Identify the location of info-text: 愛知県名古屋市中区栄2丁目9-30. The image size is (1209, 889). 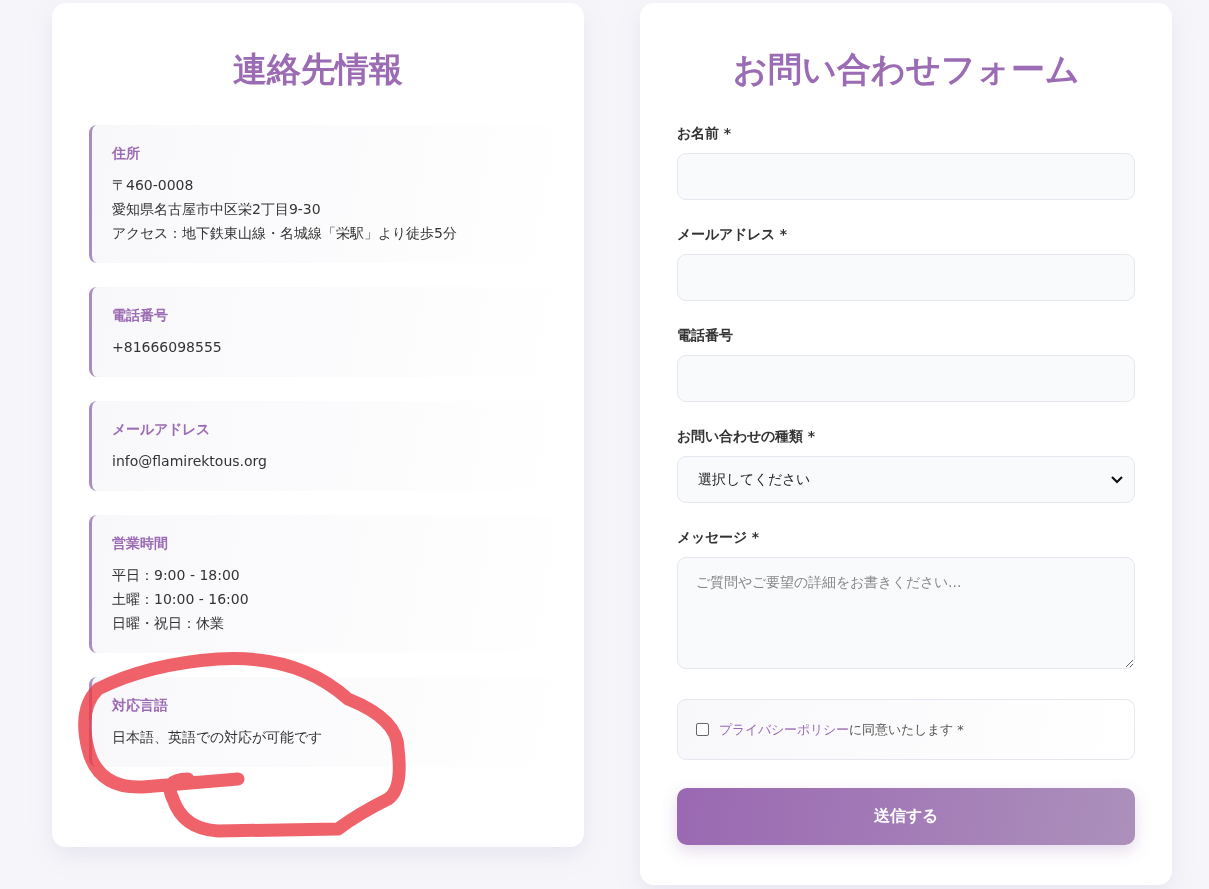
(217, 209).